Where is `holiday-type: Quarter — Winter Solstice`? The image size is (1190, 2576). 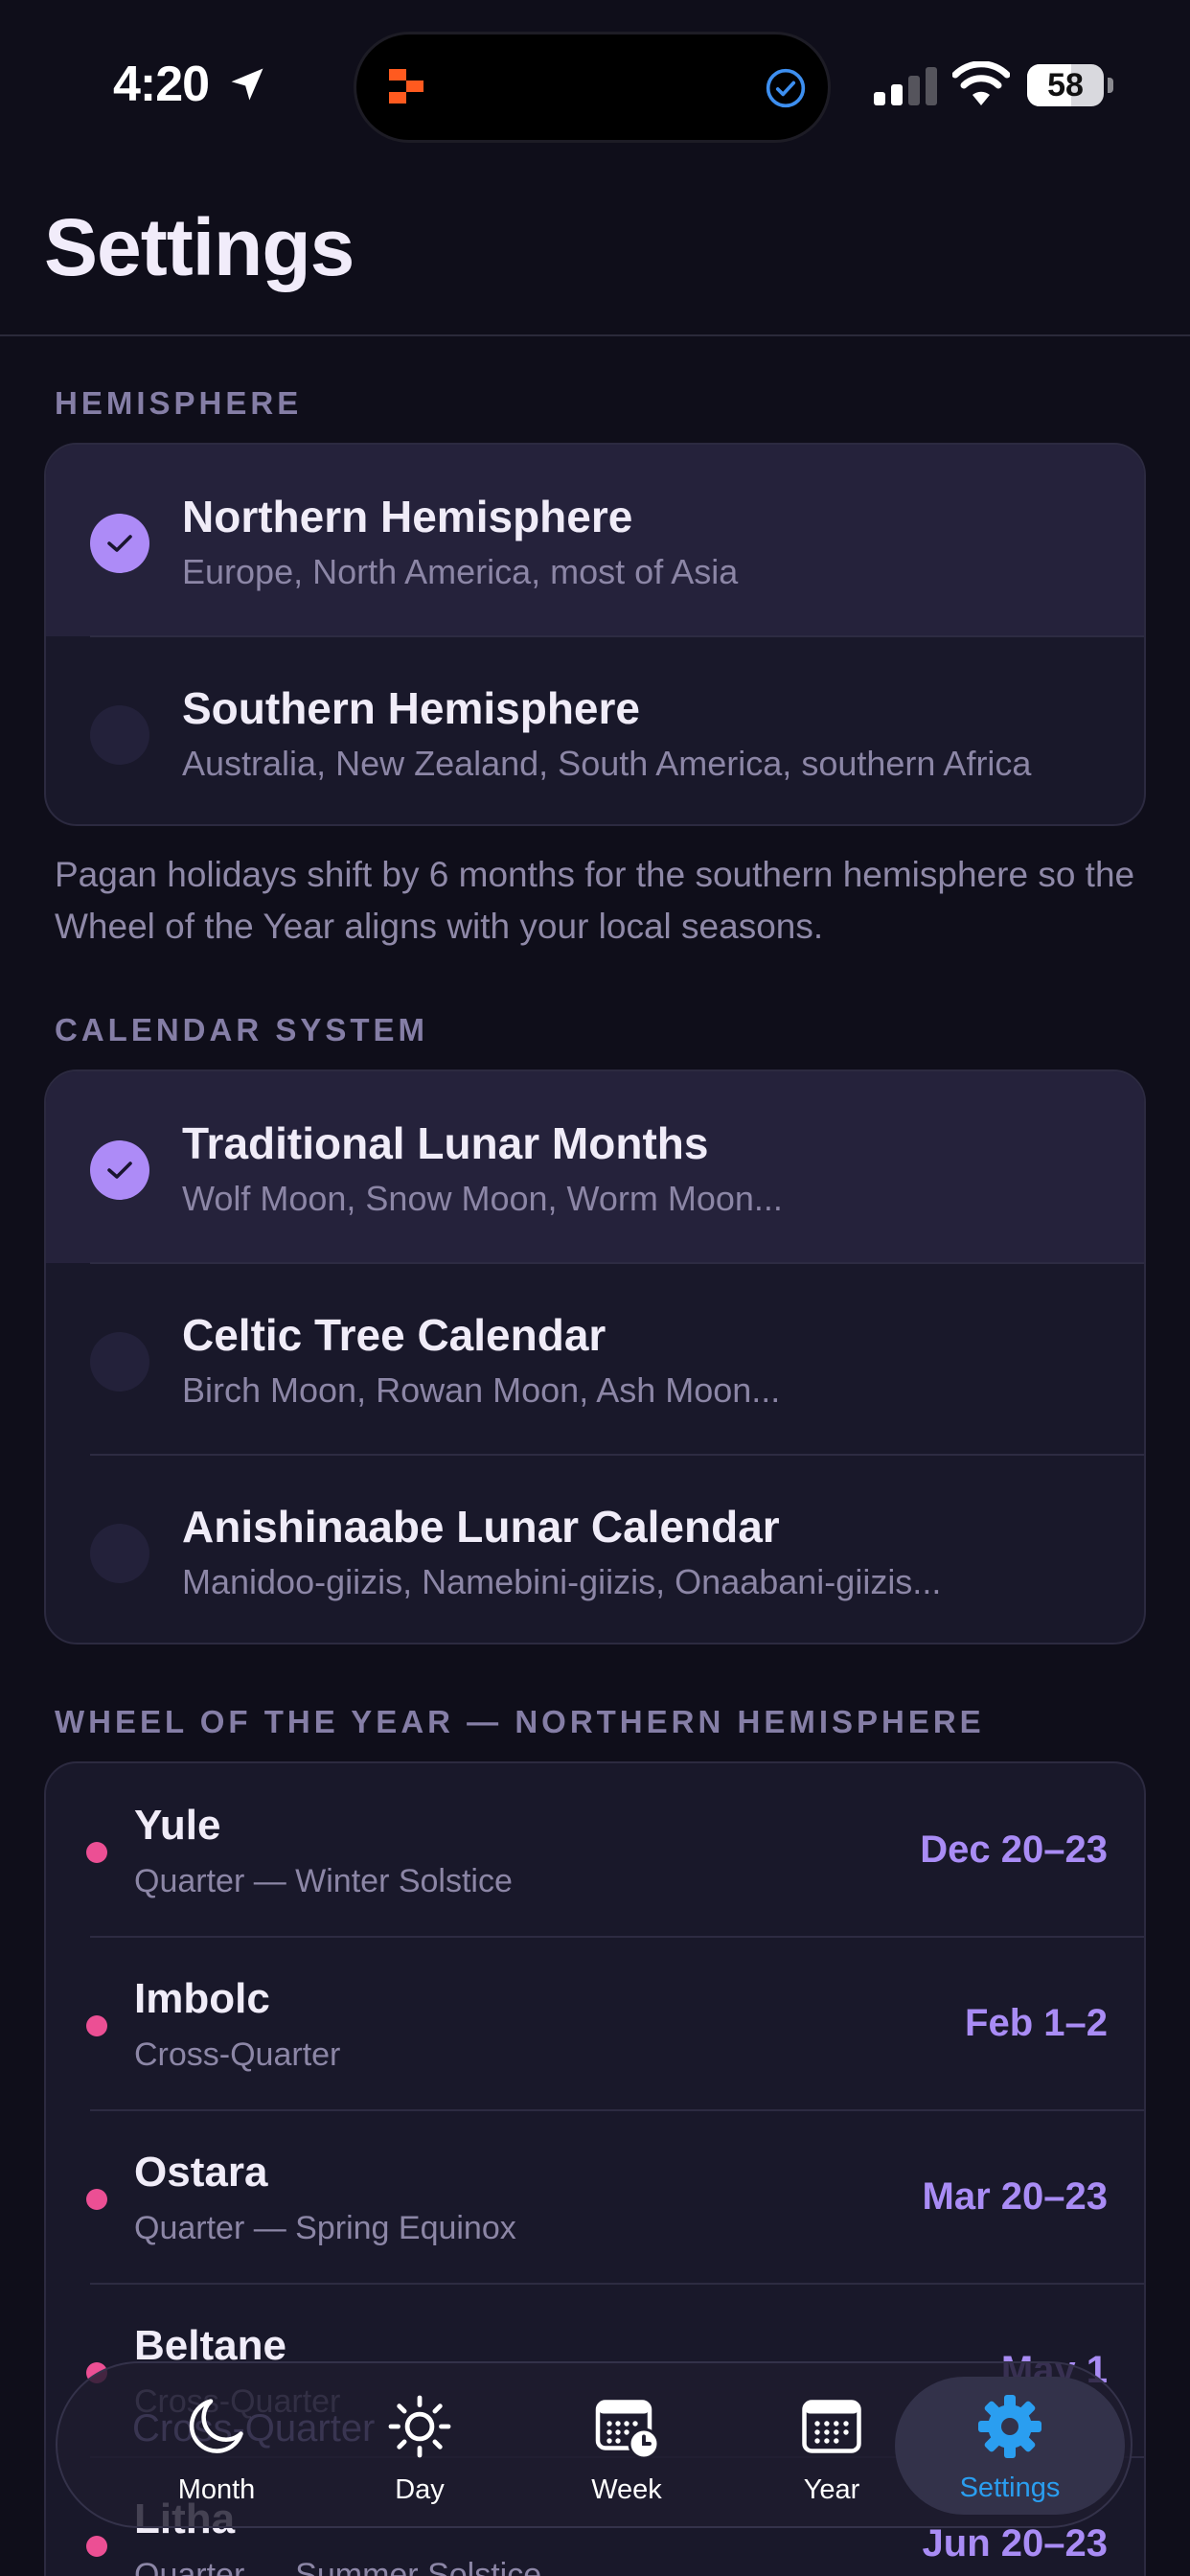 holiday-type: Quarter — Winter Solstice is located at coordinates (324, 1881).